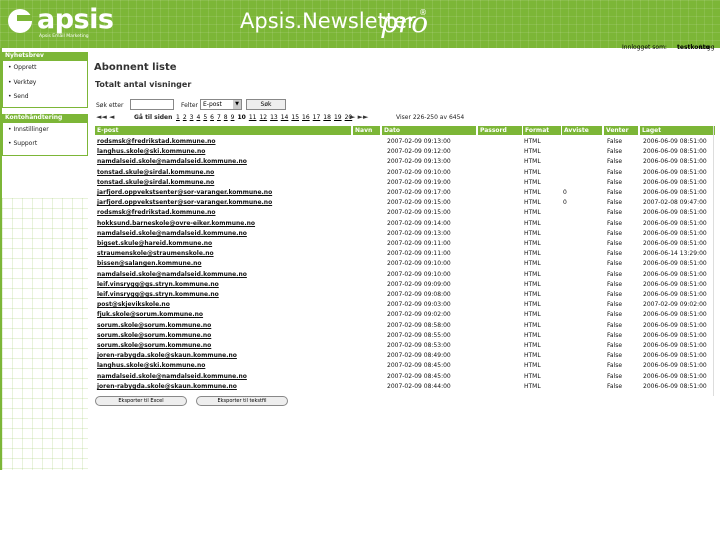 This screenshot has width=720, height=540. What do you see at coordinates (500, 130) in the screenshot?
I see `col-header-password: Passord` at bounding box center [500, 130].